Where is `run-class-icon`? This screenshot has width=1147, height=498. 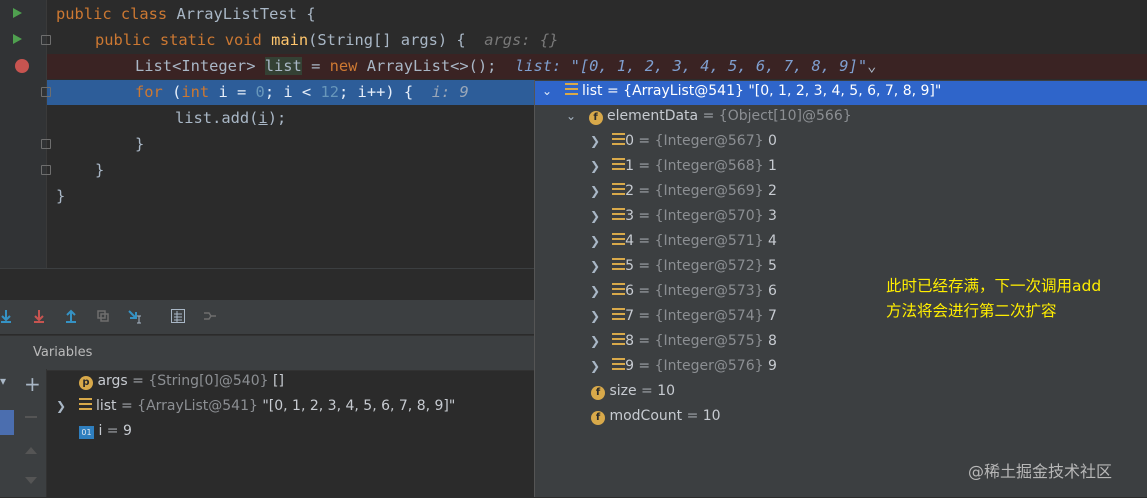
run-class-icon is located at coordinates (17, 13).